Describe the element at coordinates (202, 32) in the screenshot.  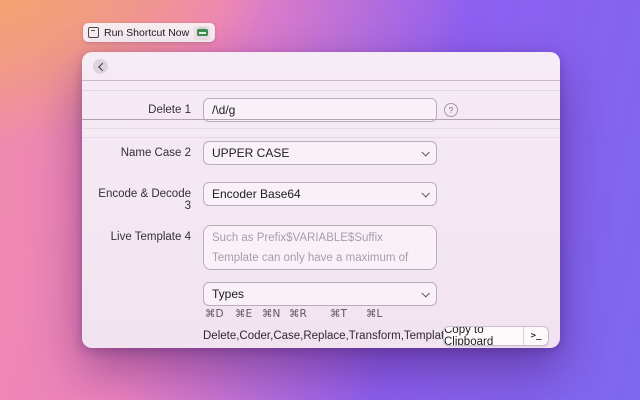
I see `printer-icon` at that location.